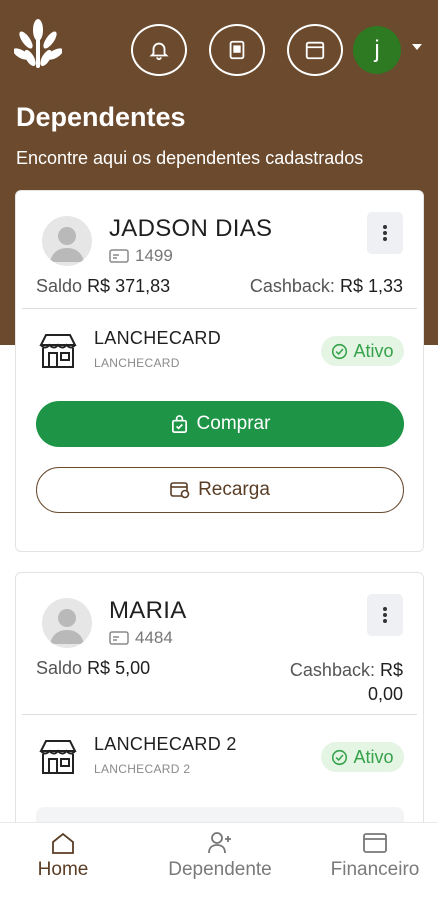 The height and width of the screenshot is (900, 438). I want to click on dependent-id-row: 1499, so click(141, 256).